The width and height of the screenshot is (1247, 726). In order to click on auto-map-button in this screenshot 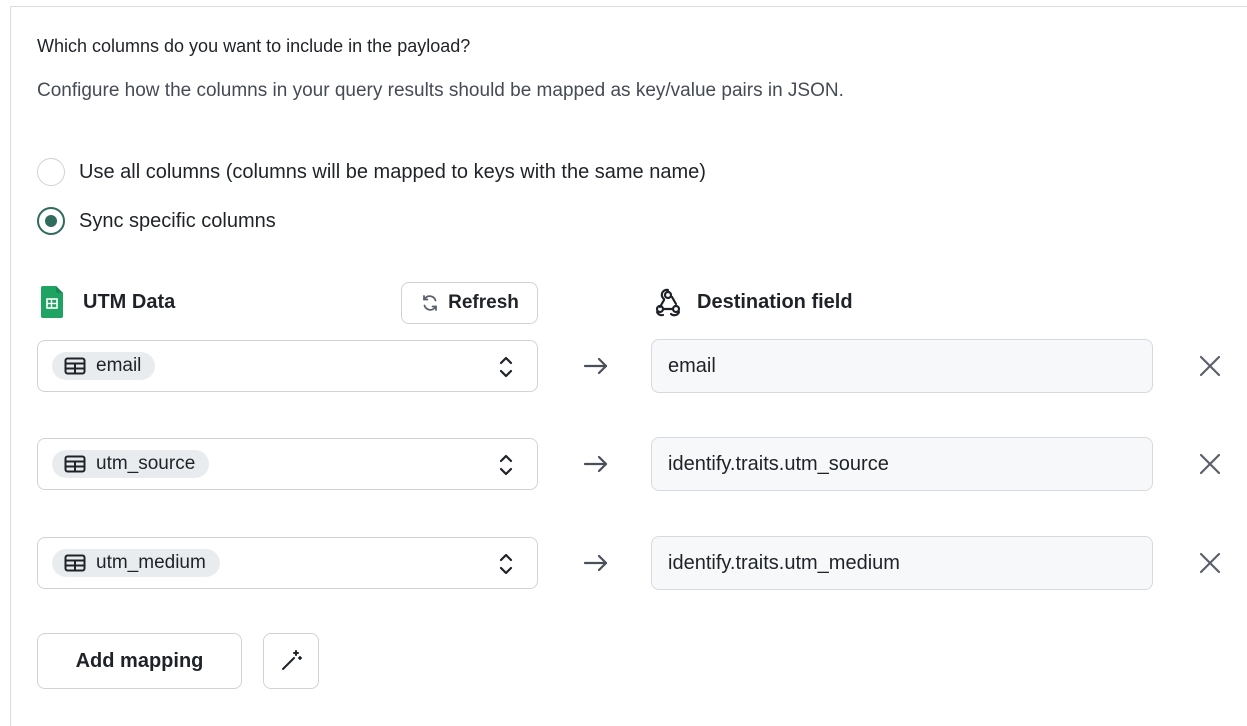, I will do `click(291, 661)`.